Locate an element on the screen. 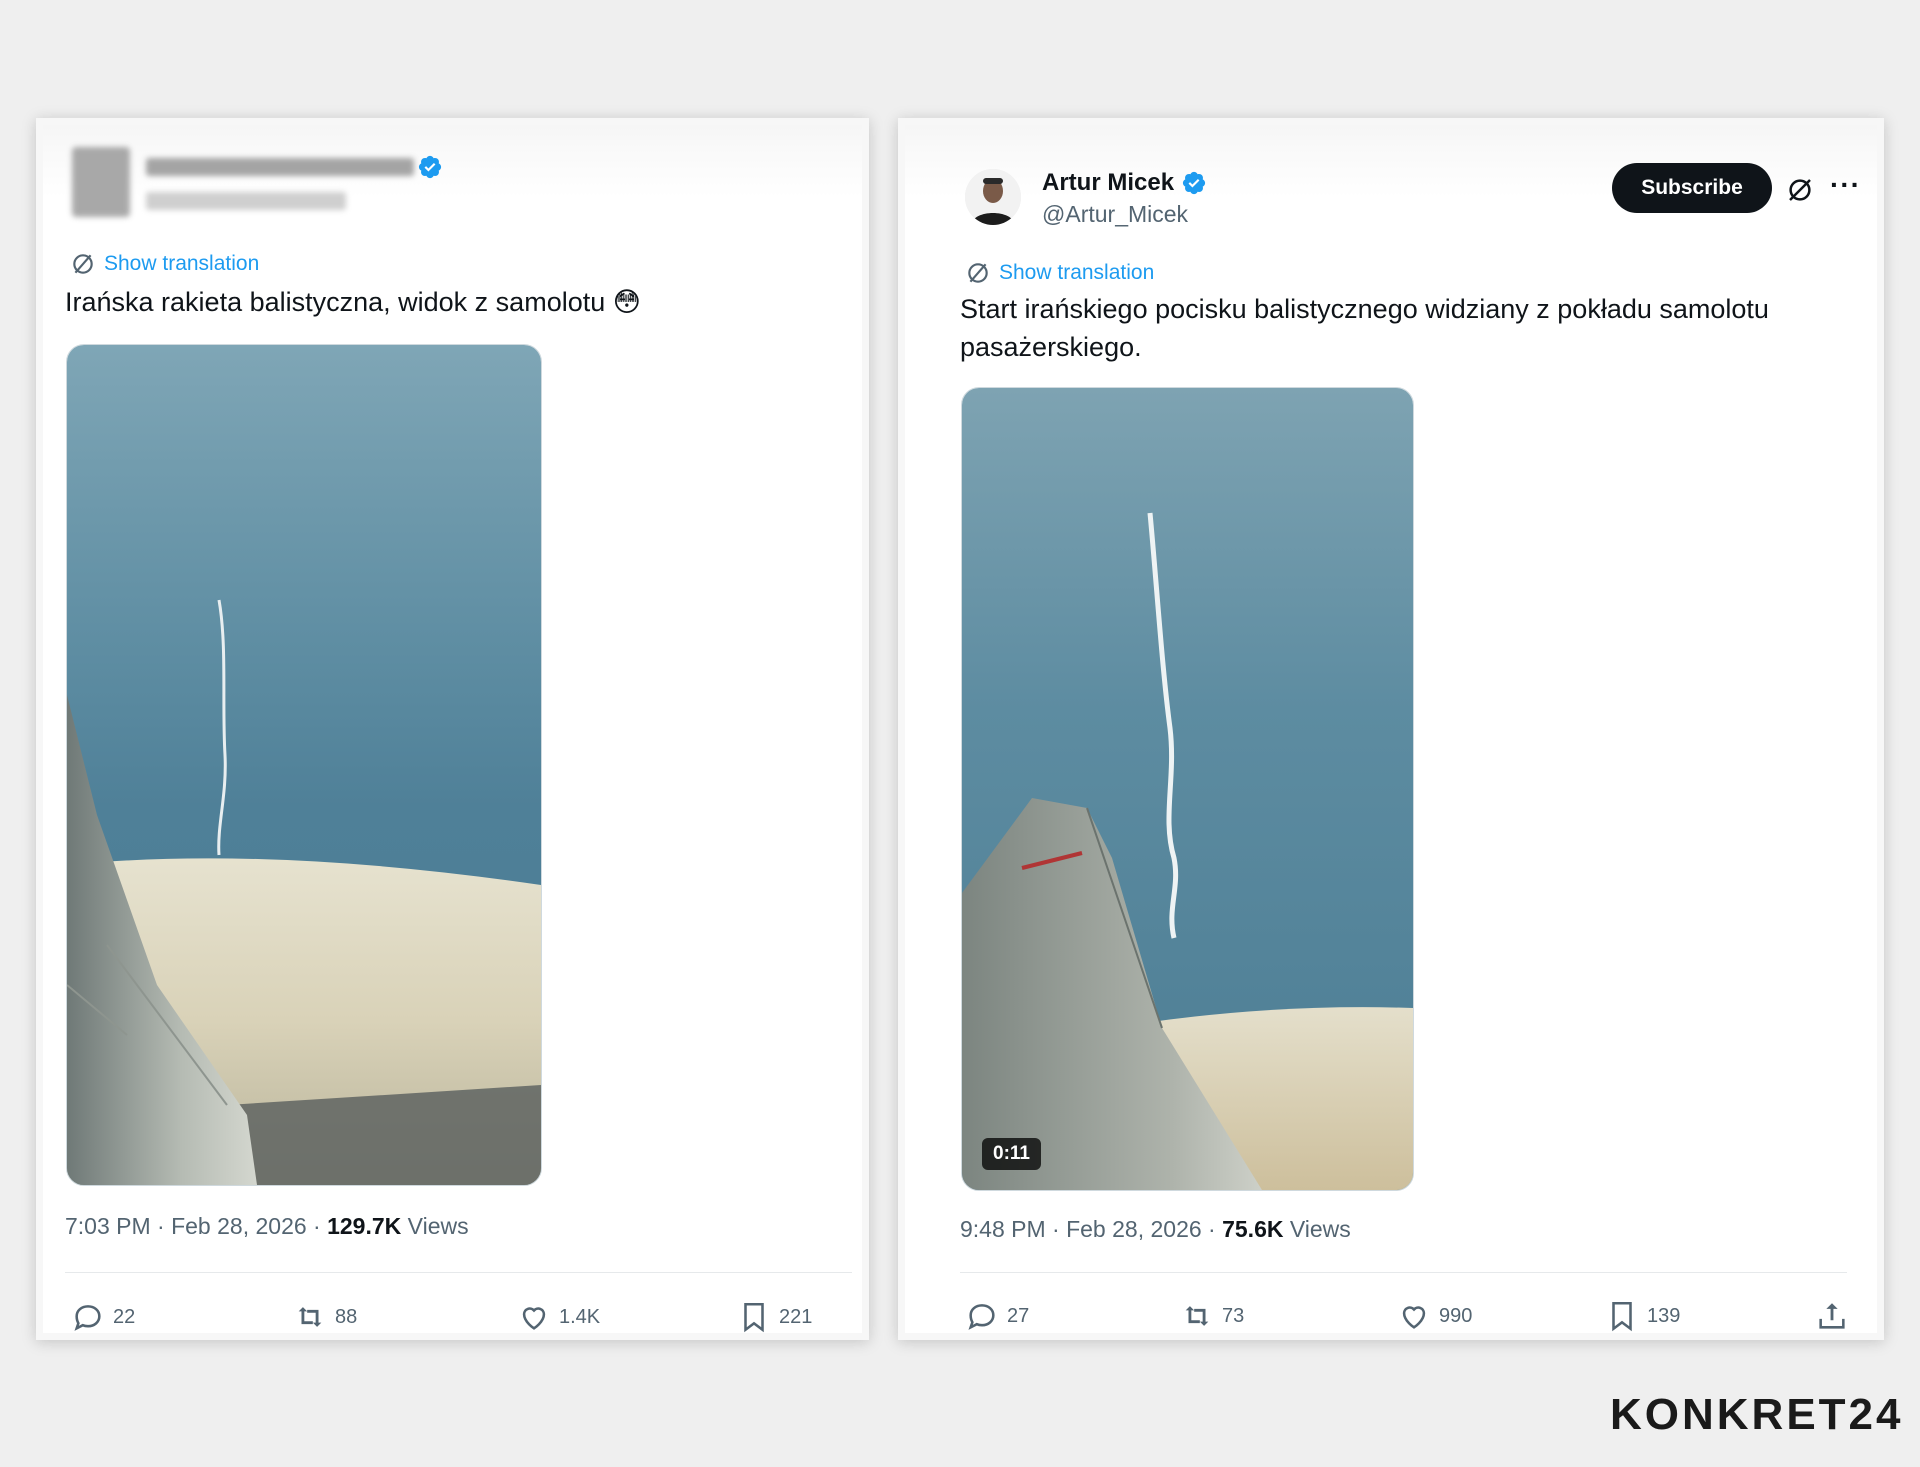 This screenshot has height=1467, width=1920. tweet-video is located at coordinates (304, 765).